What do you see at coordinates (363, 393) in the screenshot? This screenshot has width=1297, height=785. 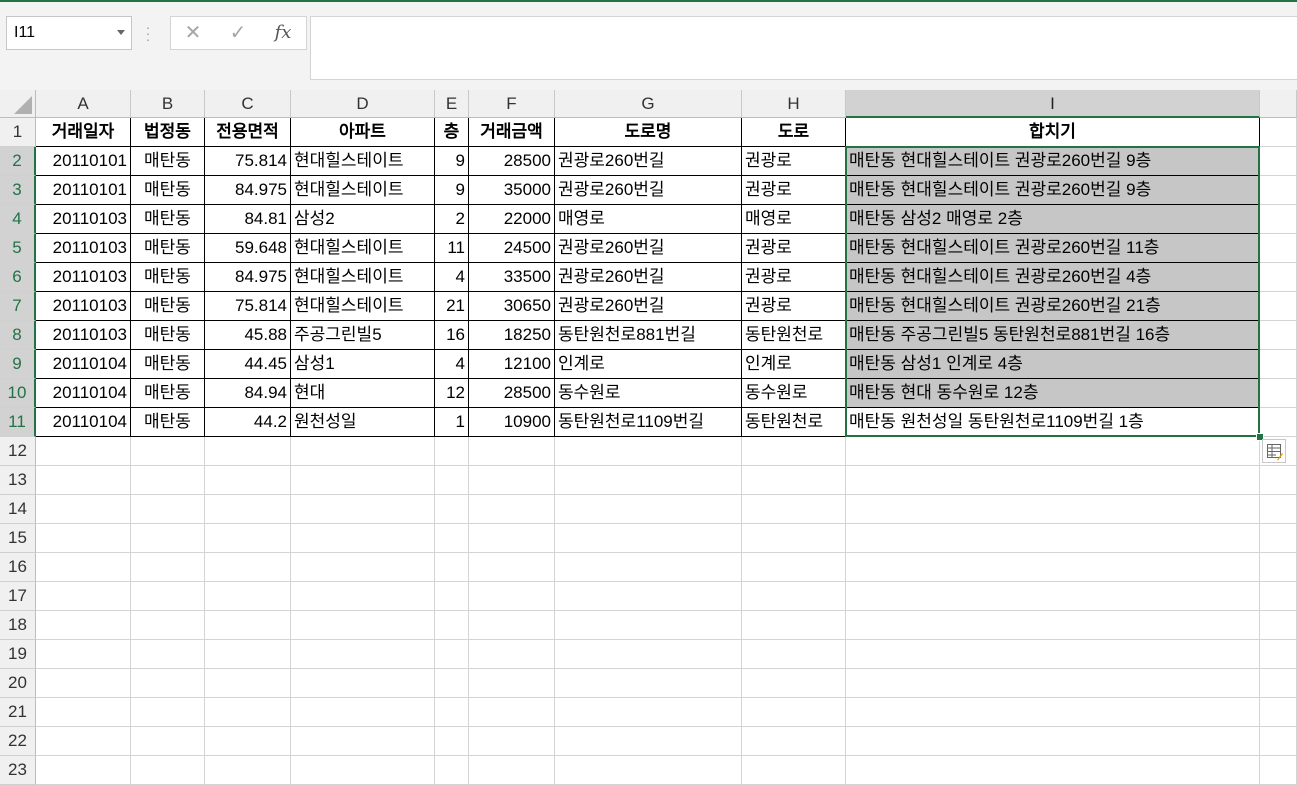 I see `cell-d10: 현대` at bounding box center [363, 393].